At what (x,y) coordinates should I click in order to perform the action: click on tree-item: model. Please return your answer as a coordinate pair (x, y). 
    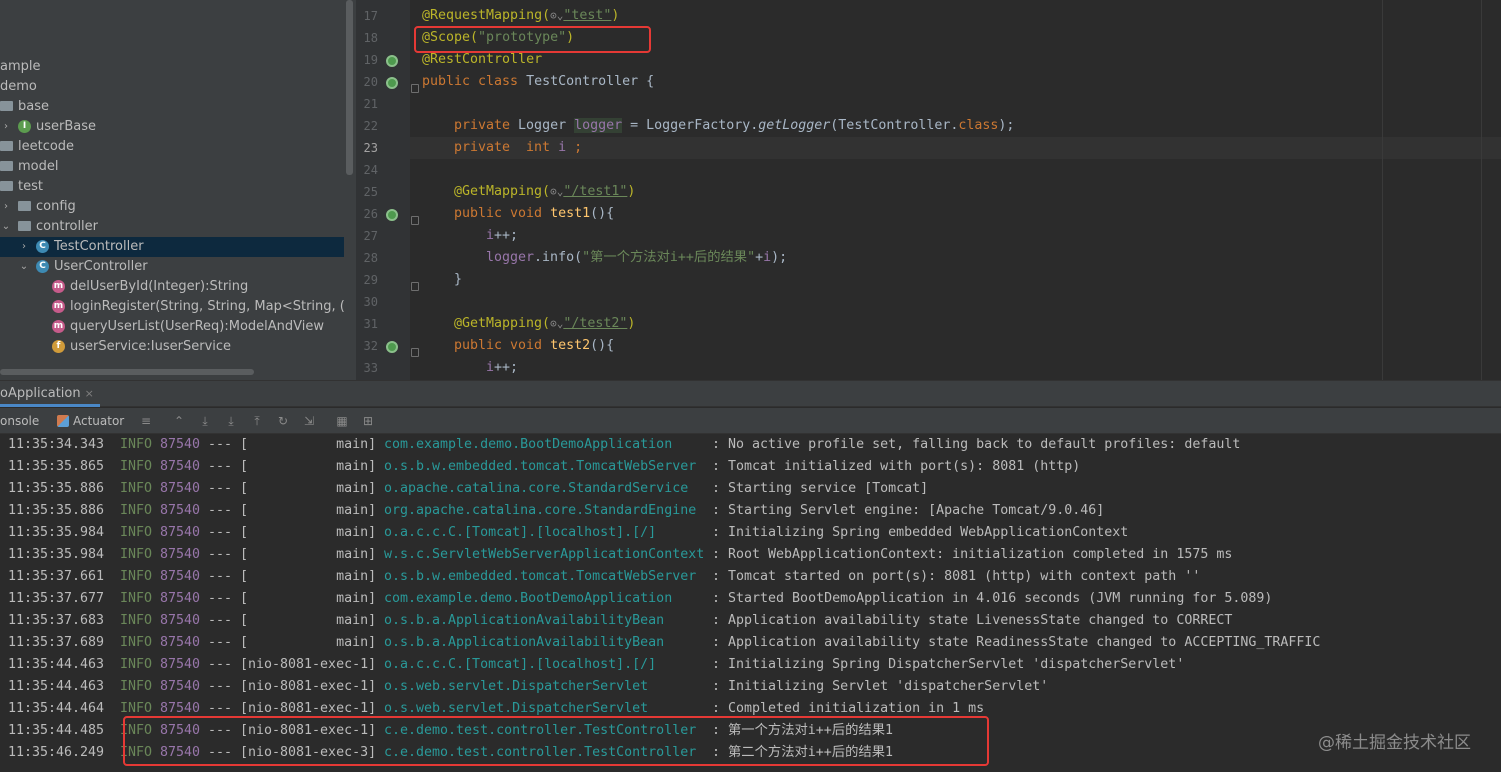
    Looking at the image, I should click on (172, 167).